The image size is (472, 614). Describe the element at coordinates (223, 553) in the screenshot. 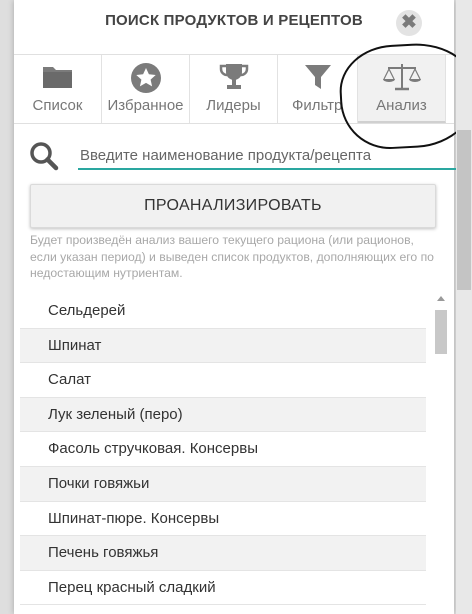

I see `list-item: Печень говяжья` at that location.